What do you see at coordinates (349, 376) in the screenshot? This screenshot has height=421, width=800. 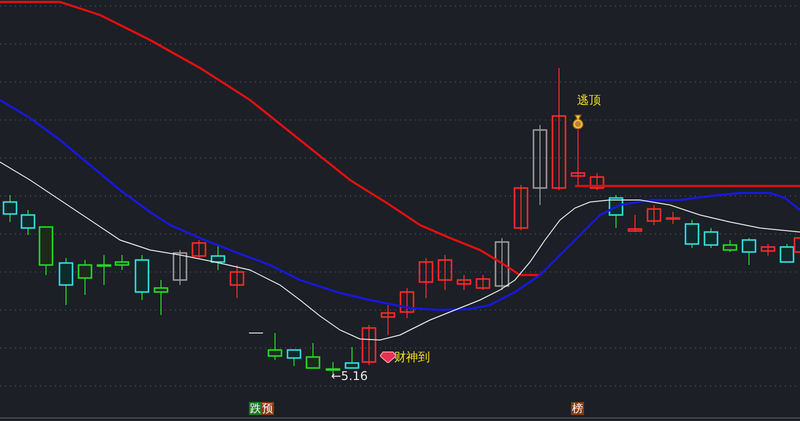 I see `price-label: ←5.16` at bounding box center [349, 376].